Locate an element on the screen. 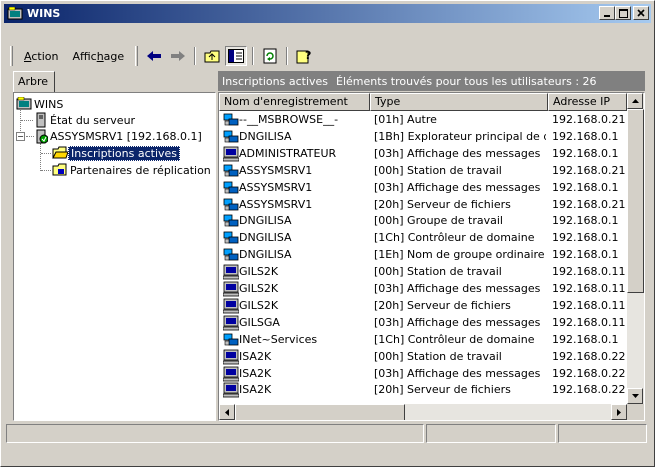 This screenshot has height=467, width=655. tree-node-server-status: État du serveur is located at coordinates (85, 120).